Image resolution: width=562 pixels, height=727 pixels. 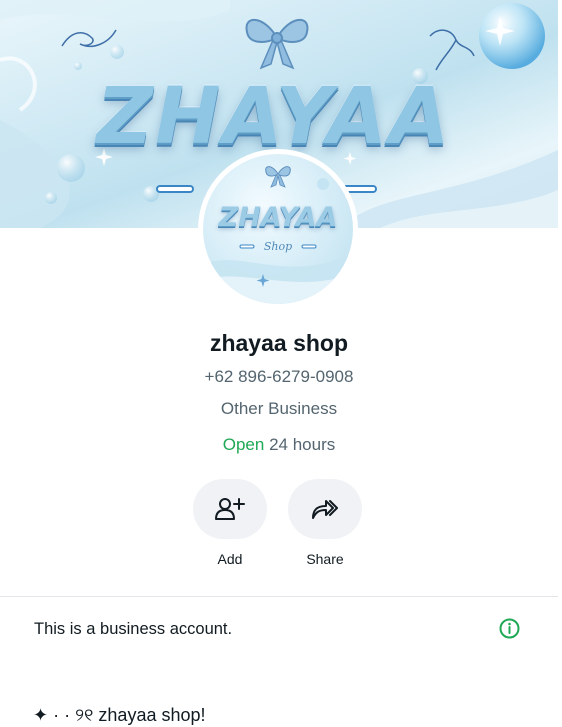 I want to click on share-button, so click(x=325, y=509).